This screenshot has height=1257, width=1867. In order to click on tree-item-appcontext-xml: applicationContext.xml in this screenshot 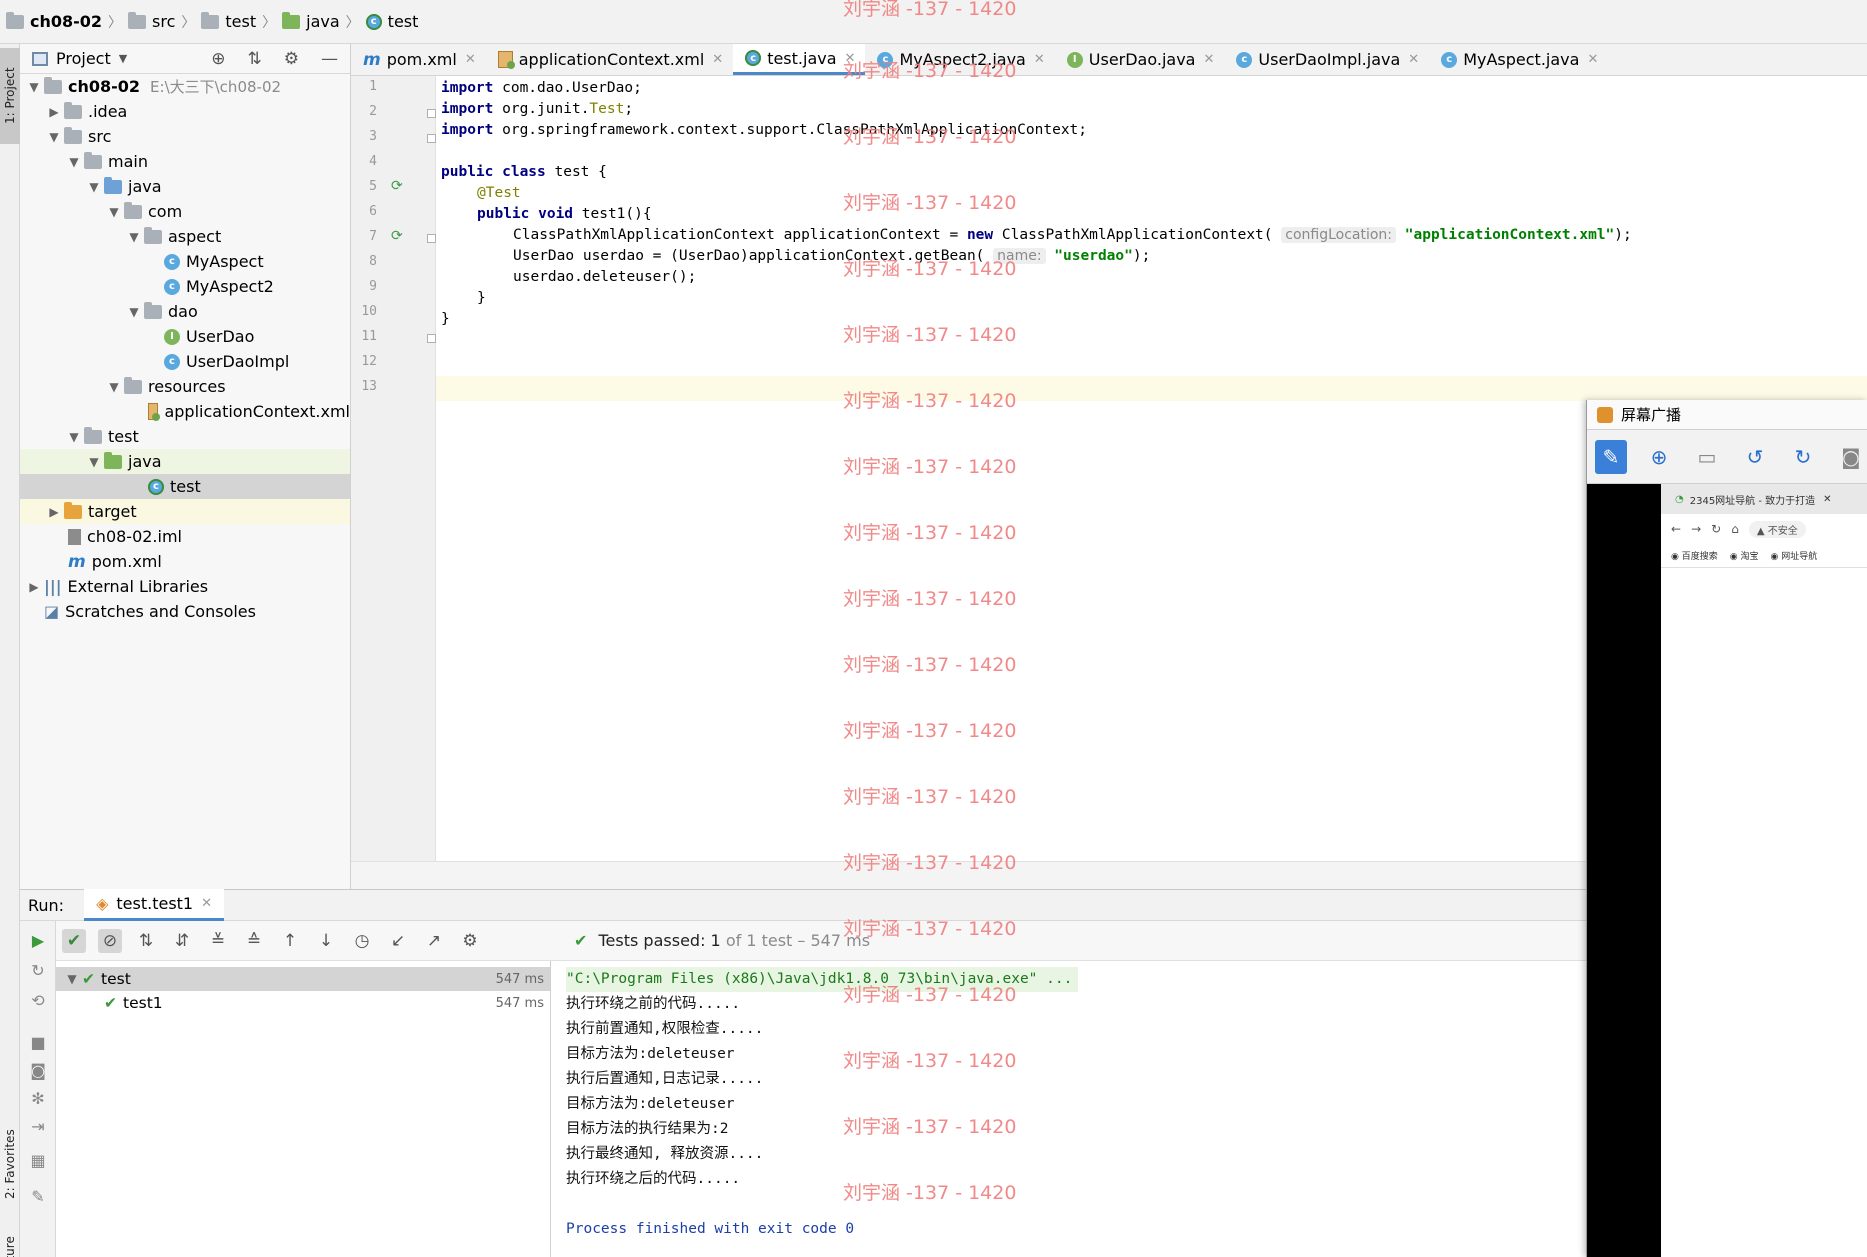, I will do `click(185, 411)`.